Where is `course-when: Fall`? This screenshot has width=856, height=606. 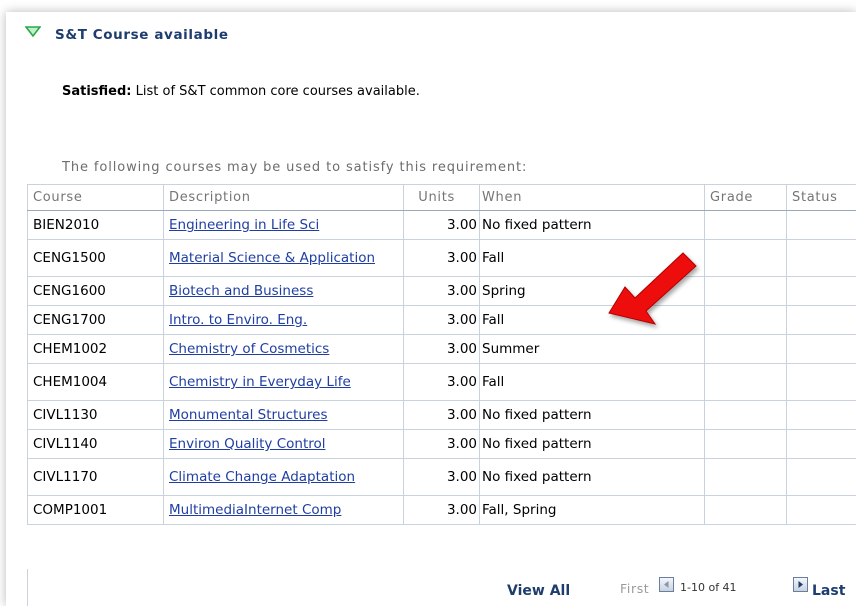
course-when: Fall is located at coordinates (592, 382).